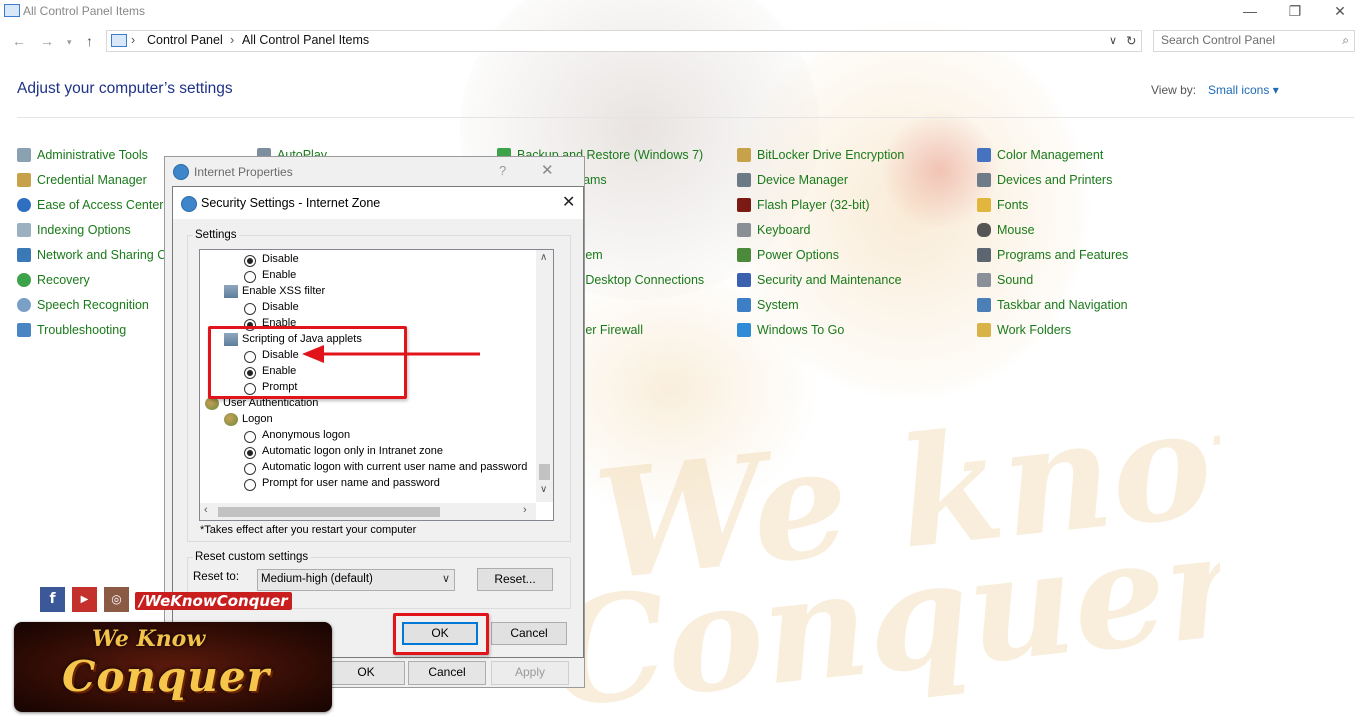 This screenshot has width=1366, height=725. What do you see at coordinates (166, 676) in the screenshot?
I see `logo-line-2: Conquer` at bounding box center [166, 676].